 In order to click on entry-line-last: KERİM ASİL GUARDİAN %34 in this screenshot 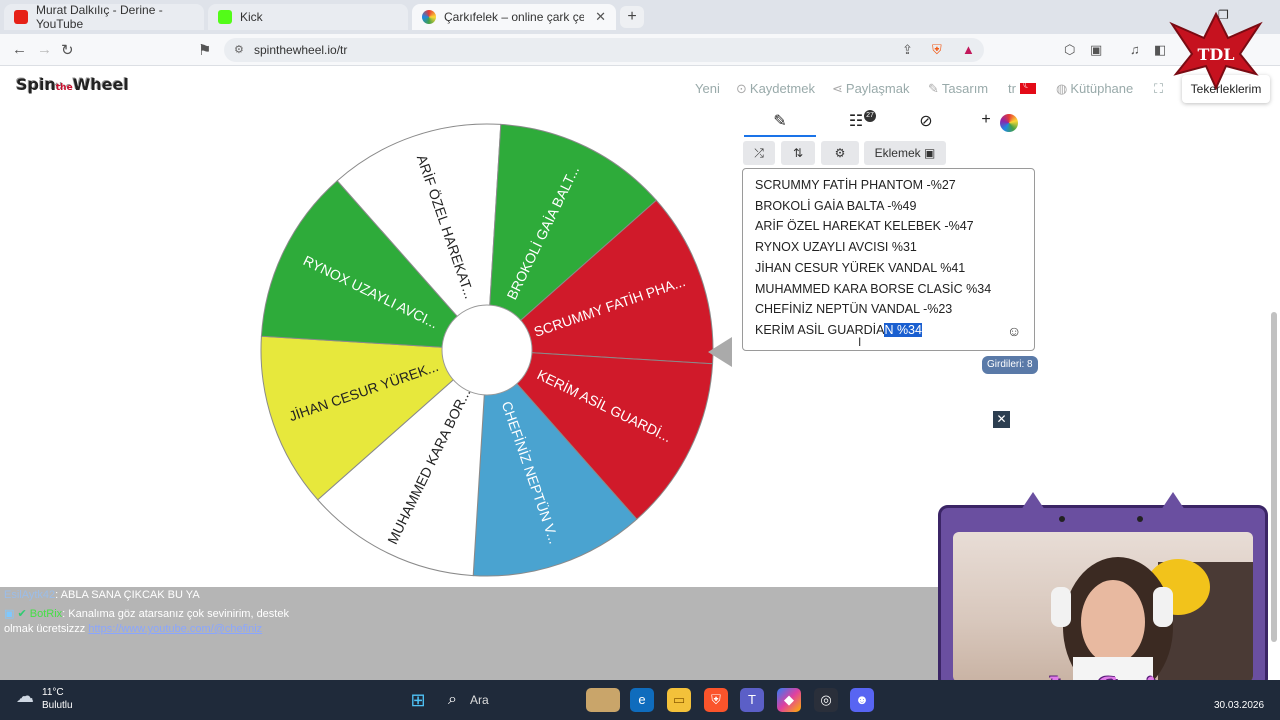, I will do `click(888, 330)`.